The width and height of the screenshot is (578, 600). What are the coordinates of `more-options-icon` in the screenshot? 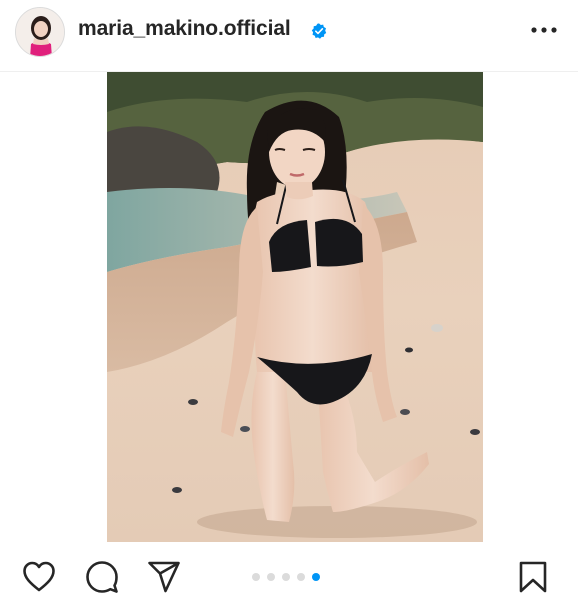 It's located at (544, 30).